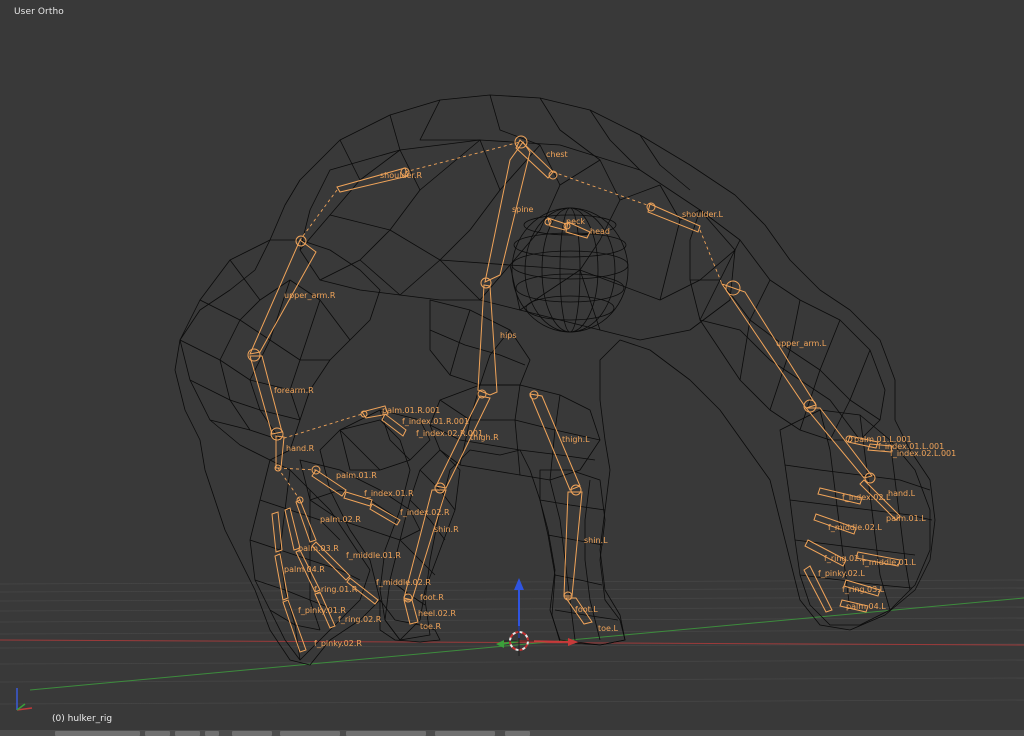  What do you see at coordinates (902, 493) in the screenshot?
I see `label-hand-l: hand.L` at bounding box center [902, 493].